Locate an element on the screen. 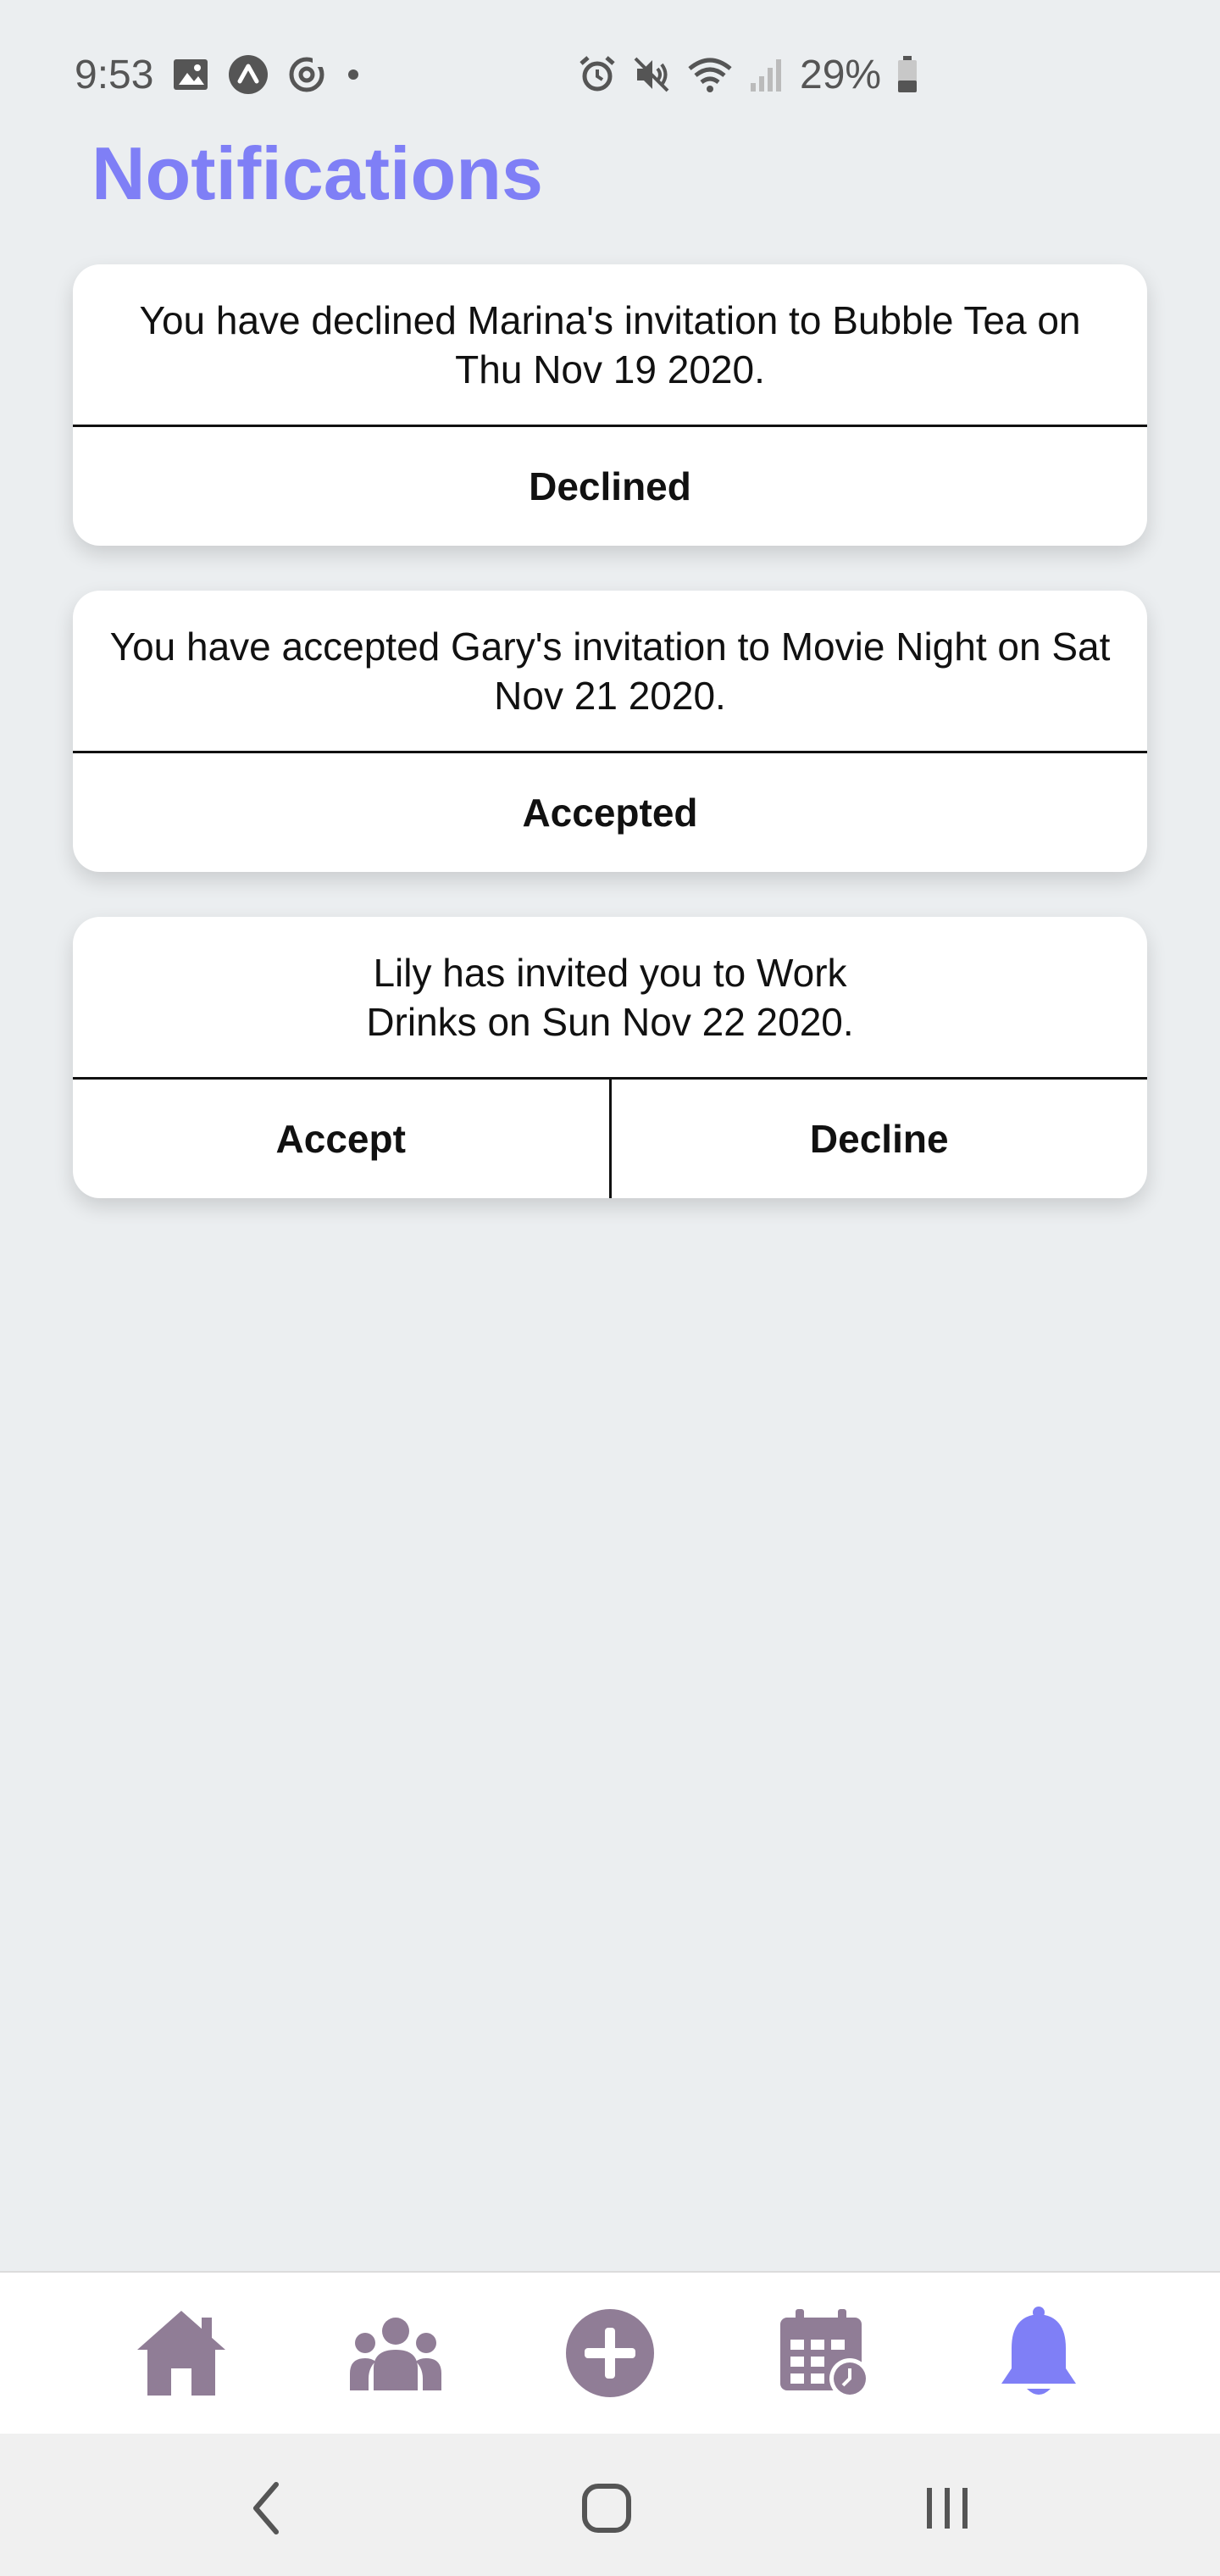 Image resolution: width=1220 pixels, height=2576 pixels. notification-actions: Accept Decline is located at coordinates (610, 1139).